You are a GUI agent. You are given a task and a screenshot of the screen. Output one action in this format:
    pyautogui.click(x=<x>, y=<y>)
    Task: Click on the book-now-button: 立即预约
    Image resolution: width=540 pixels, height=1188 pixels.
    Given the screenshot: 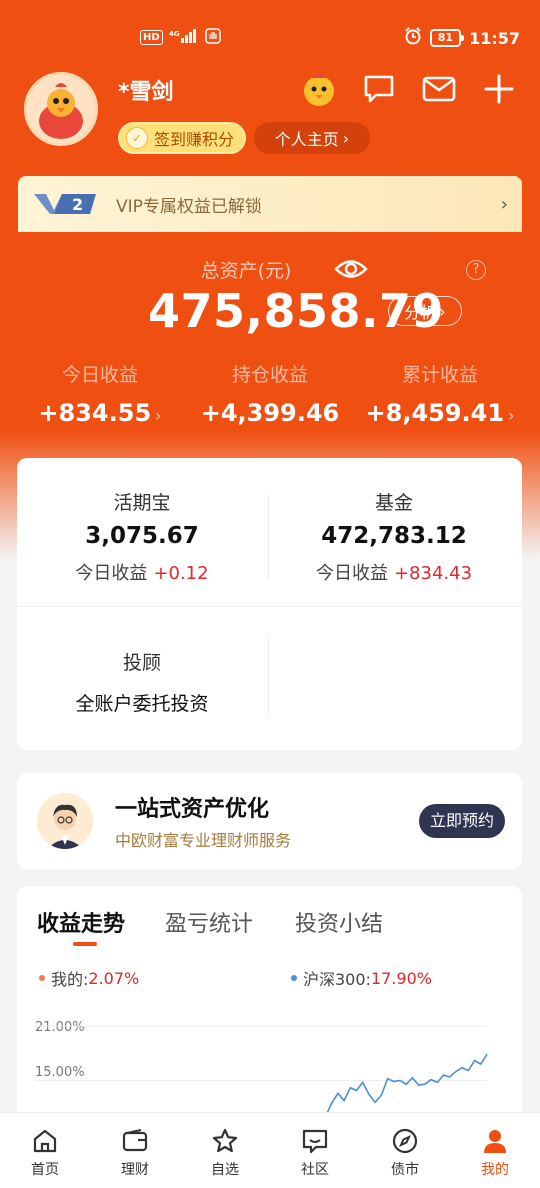 What is the action you would take?
    pyautogui.click(x=462, y=821)
    